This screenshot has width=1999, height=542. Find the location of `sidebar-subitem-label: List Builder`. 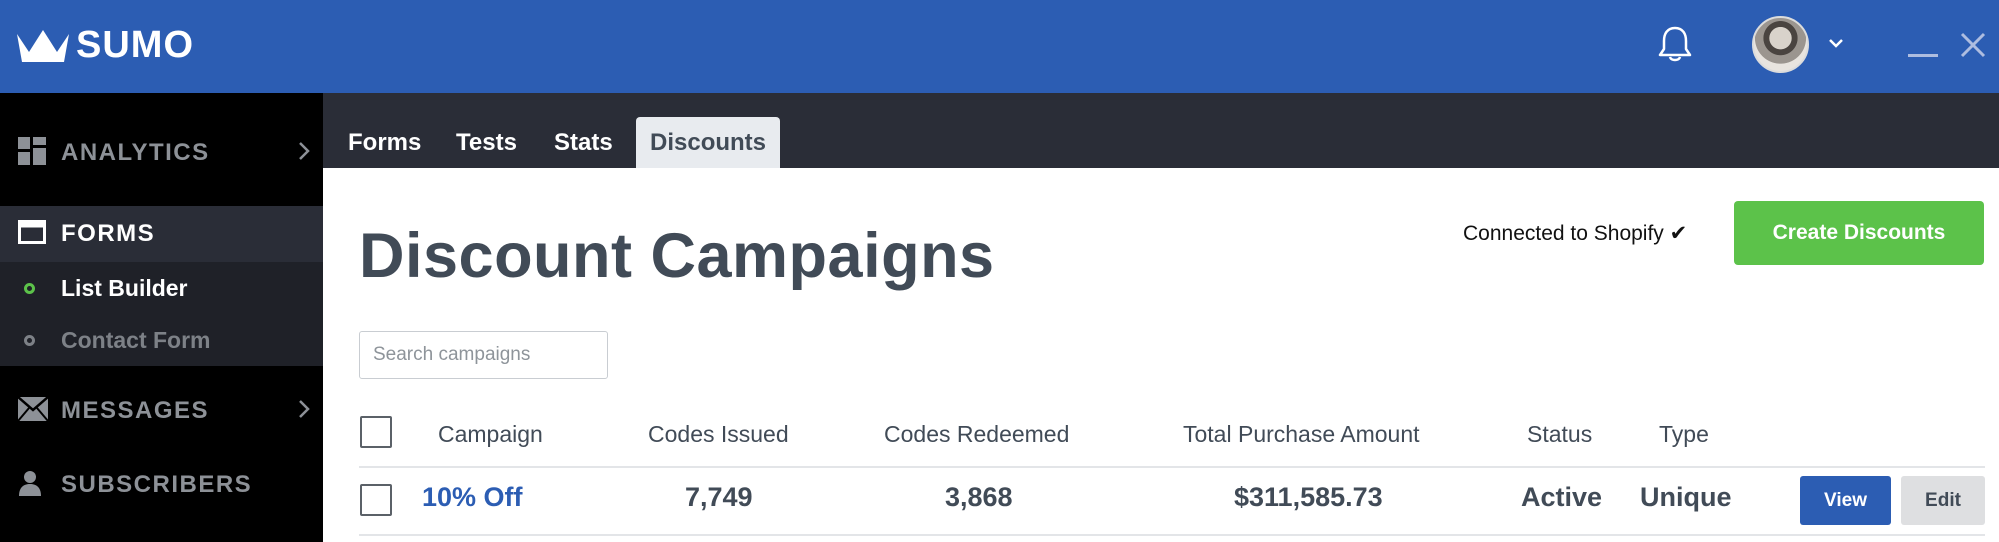

sidebar-subitem-label: List Builder is located at coordinates (124, 288).